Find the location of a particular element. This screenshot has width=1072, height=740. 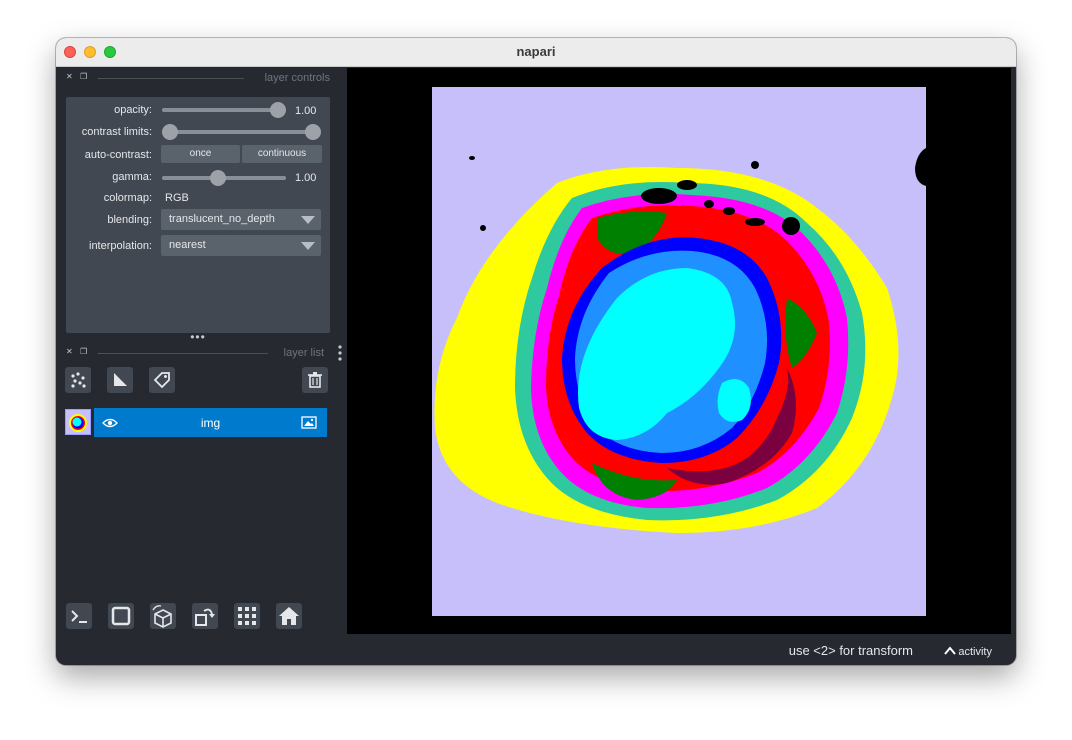

new-shapes-layer-button is located at coordinates (120, 380).